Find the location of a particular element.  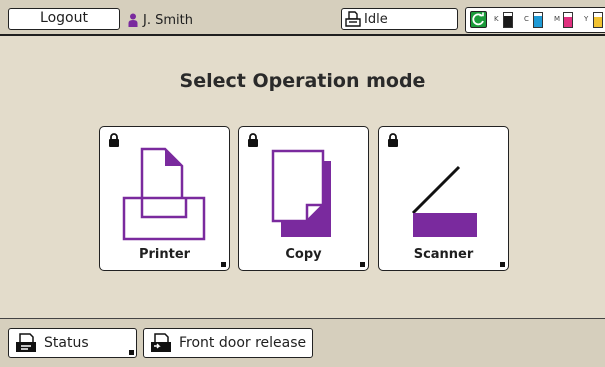

front-door-release-button: Front door release is located at coordinates (228, 343).